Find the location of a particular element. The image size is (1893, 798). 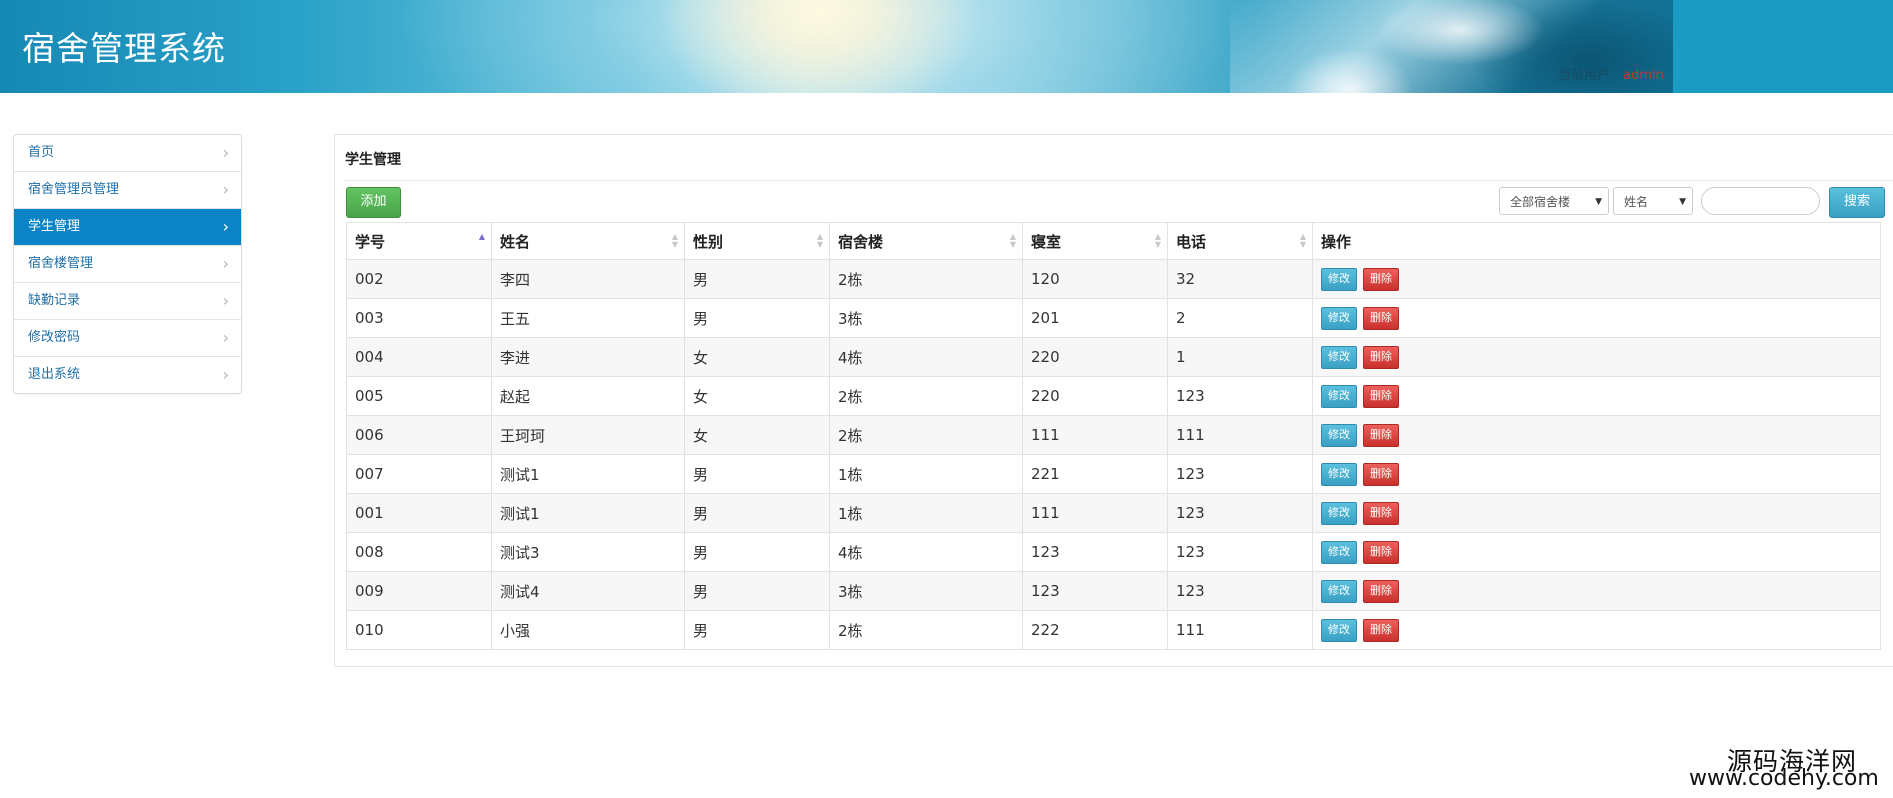

table-row: 005 赵起女 2栋 220 123 修改 删除 is located at coordinates (1113, 396).